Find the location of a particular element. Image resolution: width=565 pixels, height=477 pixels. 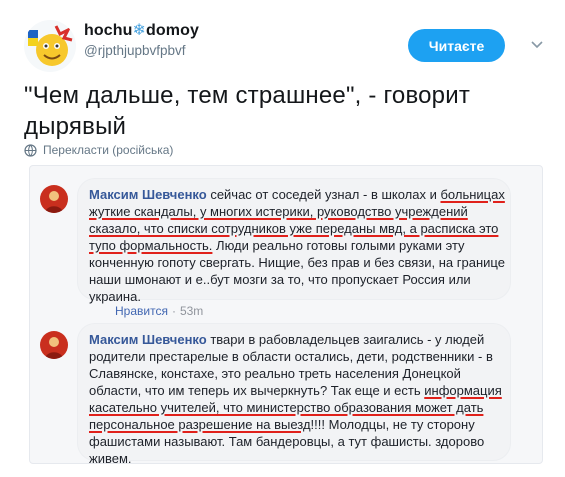

user-avatar is located at coordinates (50, 46).